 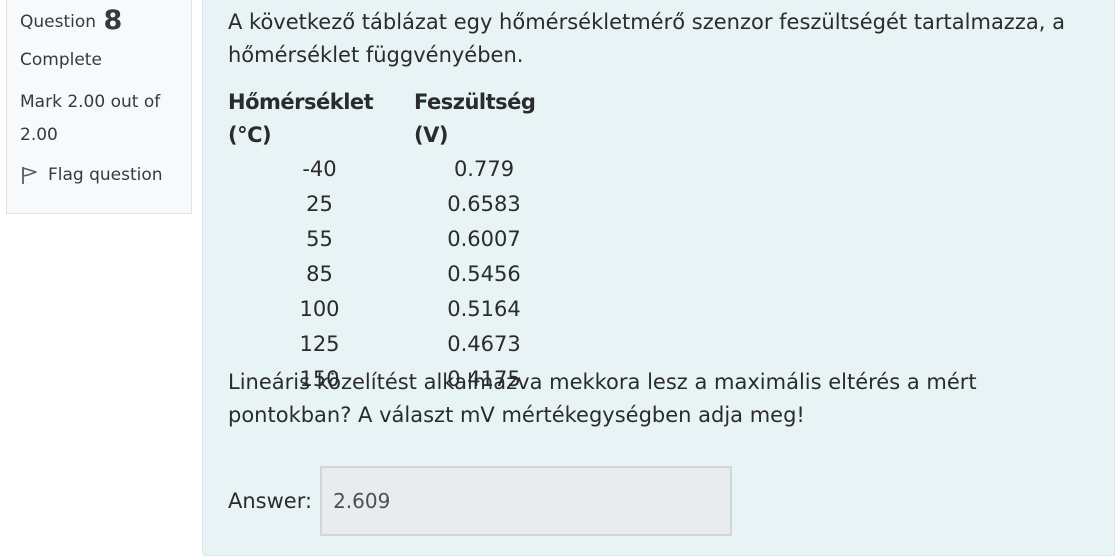 What do you see at coordinates (319, 169) in the screenshot?
I see `table-cell-temperature: -40` at bounding box center [319, 169].